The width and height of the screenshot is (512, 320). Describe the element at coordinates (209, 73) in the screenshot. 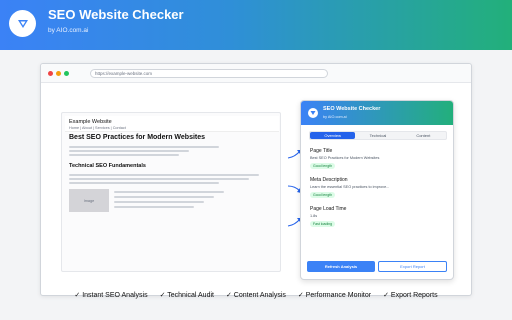

I see `url-bar: https://example-website.com` at that location.